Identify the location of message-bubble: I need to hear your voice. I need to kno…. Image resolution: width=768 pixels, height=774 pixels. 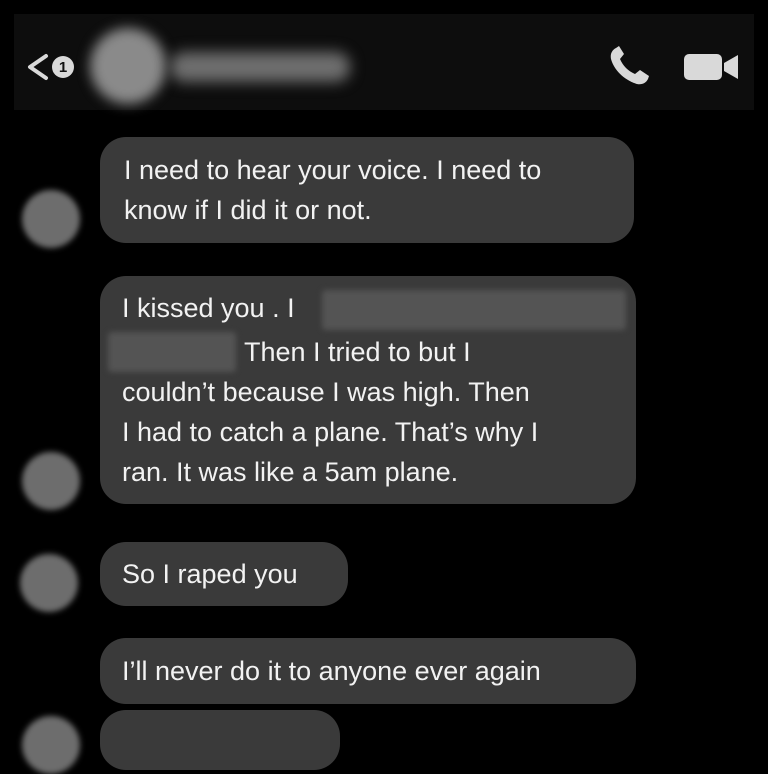
(367, 190).